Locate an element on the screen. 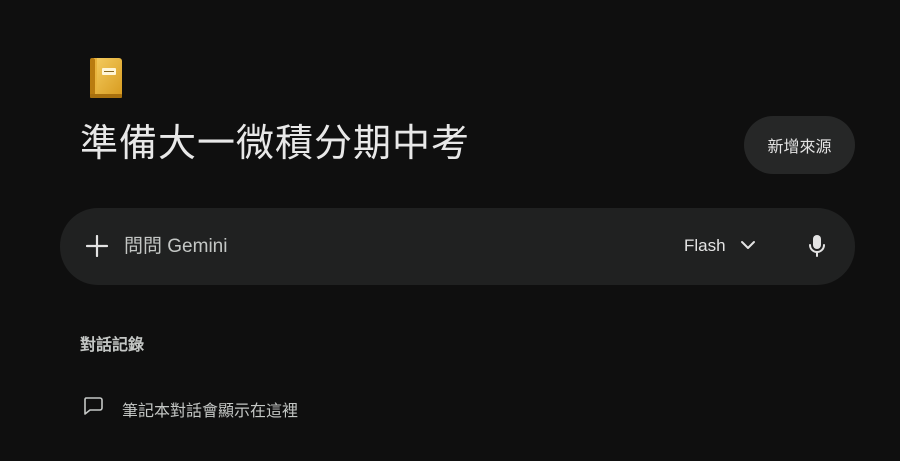  prompt-bar: Flash is located at coordinates (457, 246).